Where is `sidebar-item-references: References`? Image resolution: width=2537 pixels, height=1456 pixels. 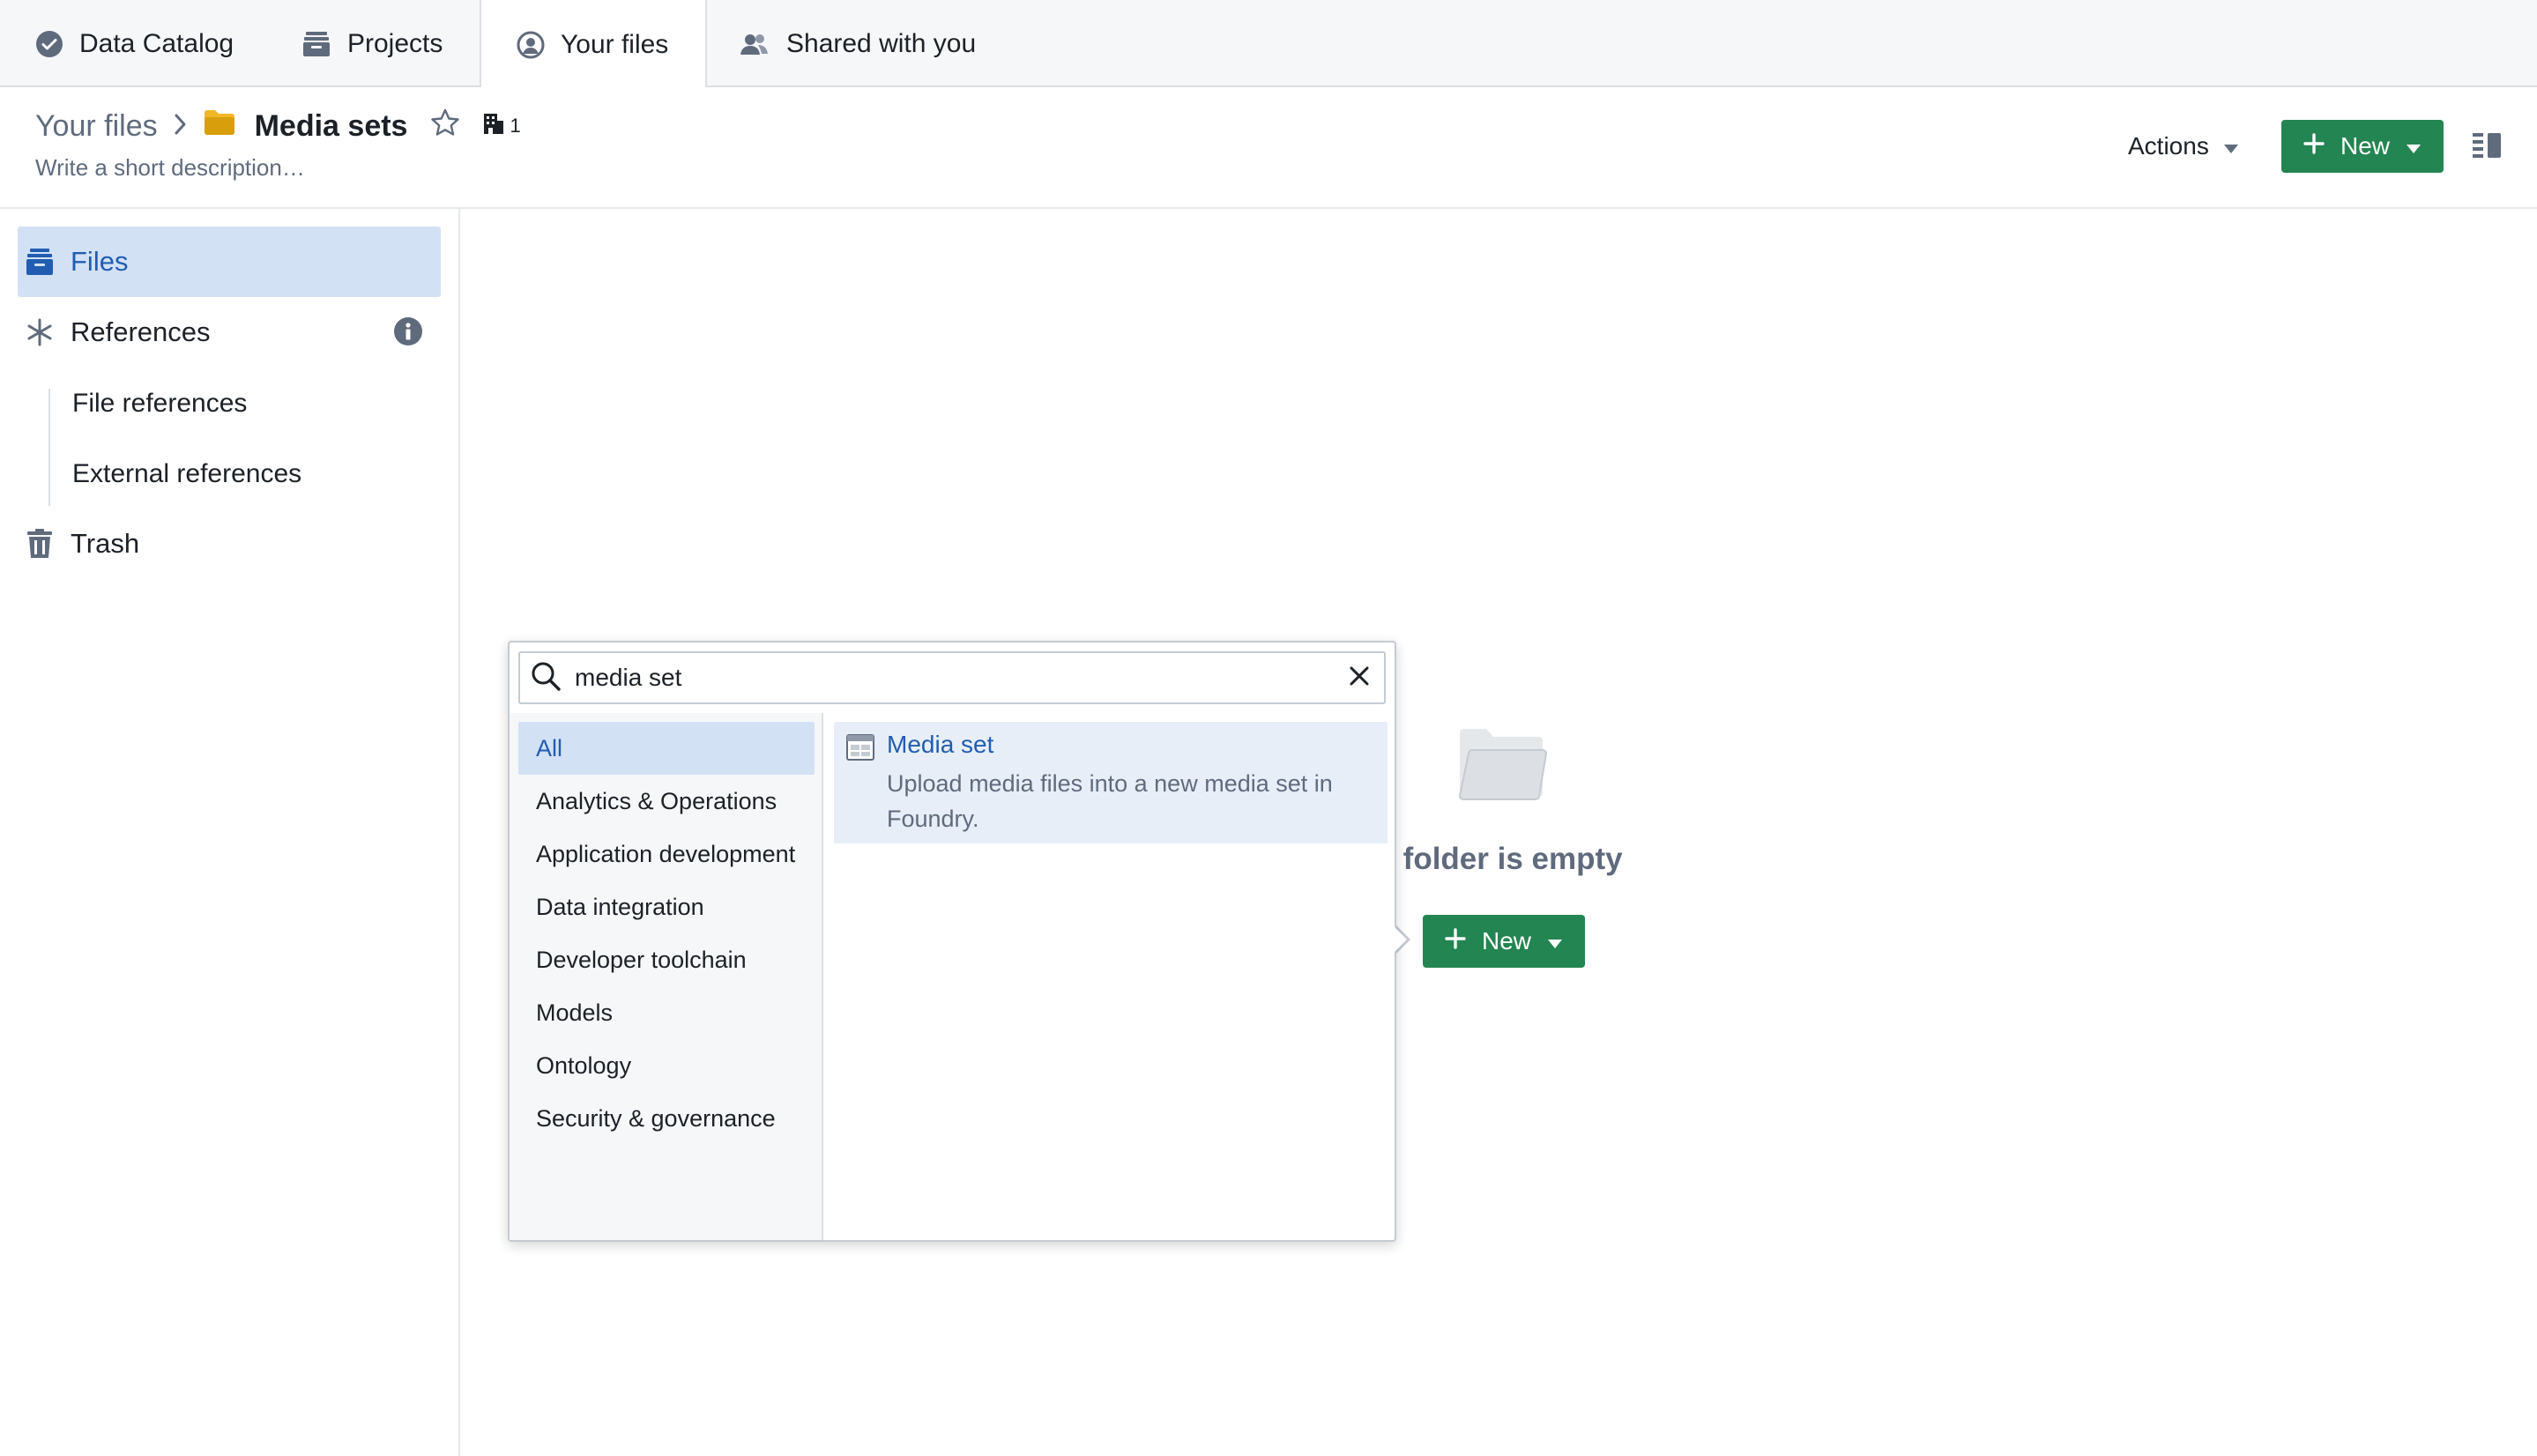
sidebar-item-references: References is located at coordinates (229, 332).